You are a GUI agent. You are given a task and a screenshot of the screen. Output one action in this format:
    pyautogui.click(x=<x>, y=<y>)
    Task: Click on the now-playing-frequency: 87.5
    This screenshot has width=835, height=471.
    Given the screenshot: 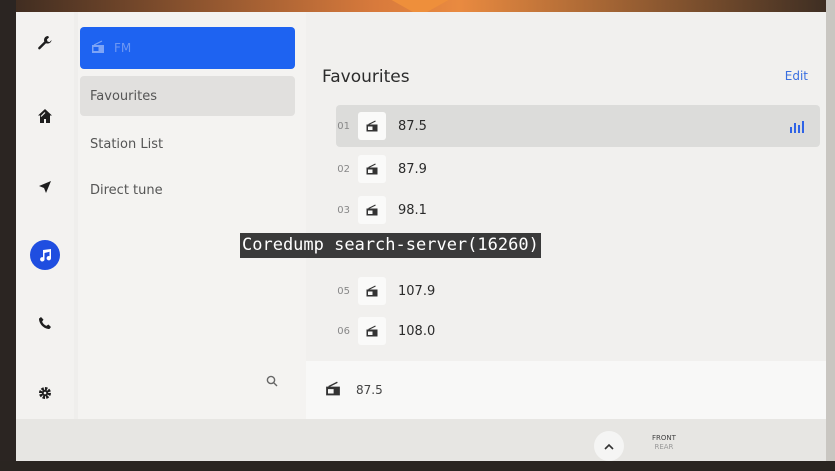 What is the action you would take?
    pyautogui.click(x=369, y=390)
    